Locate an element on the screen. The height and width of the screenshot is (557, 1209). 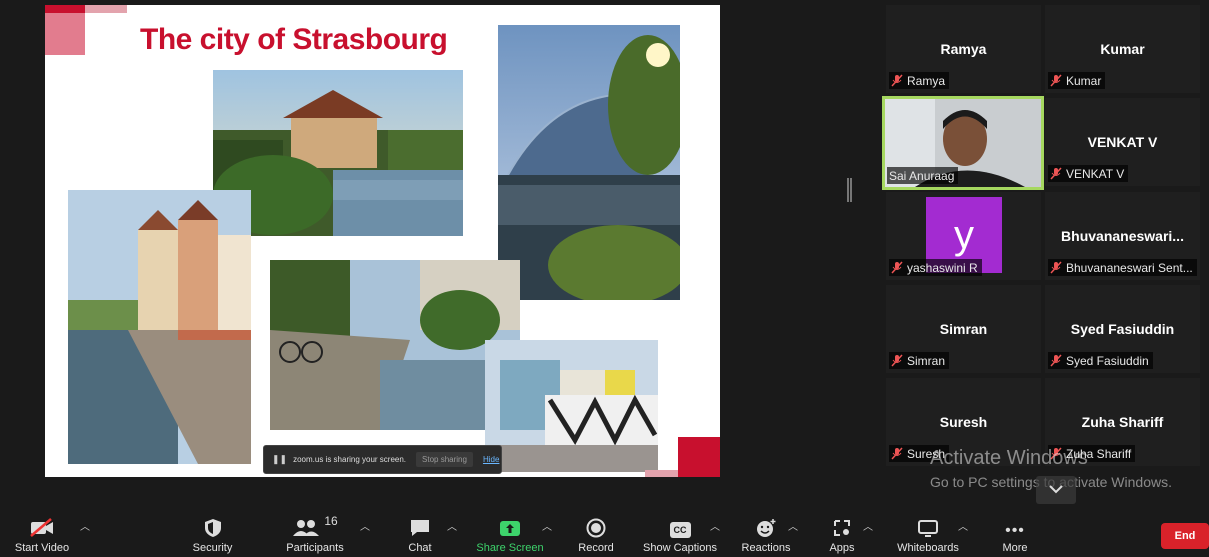
slide-decoration-block is located at coordinates (65, 34).